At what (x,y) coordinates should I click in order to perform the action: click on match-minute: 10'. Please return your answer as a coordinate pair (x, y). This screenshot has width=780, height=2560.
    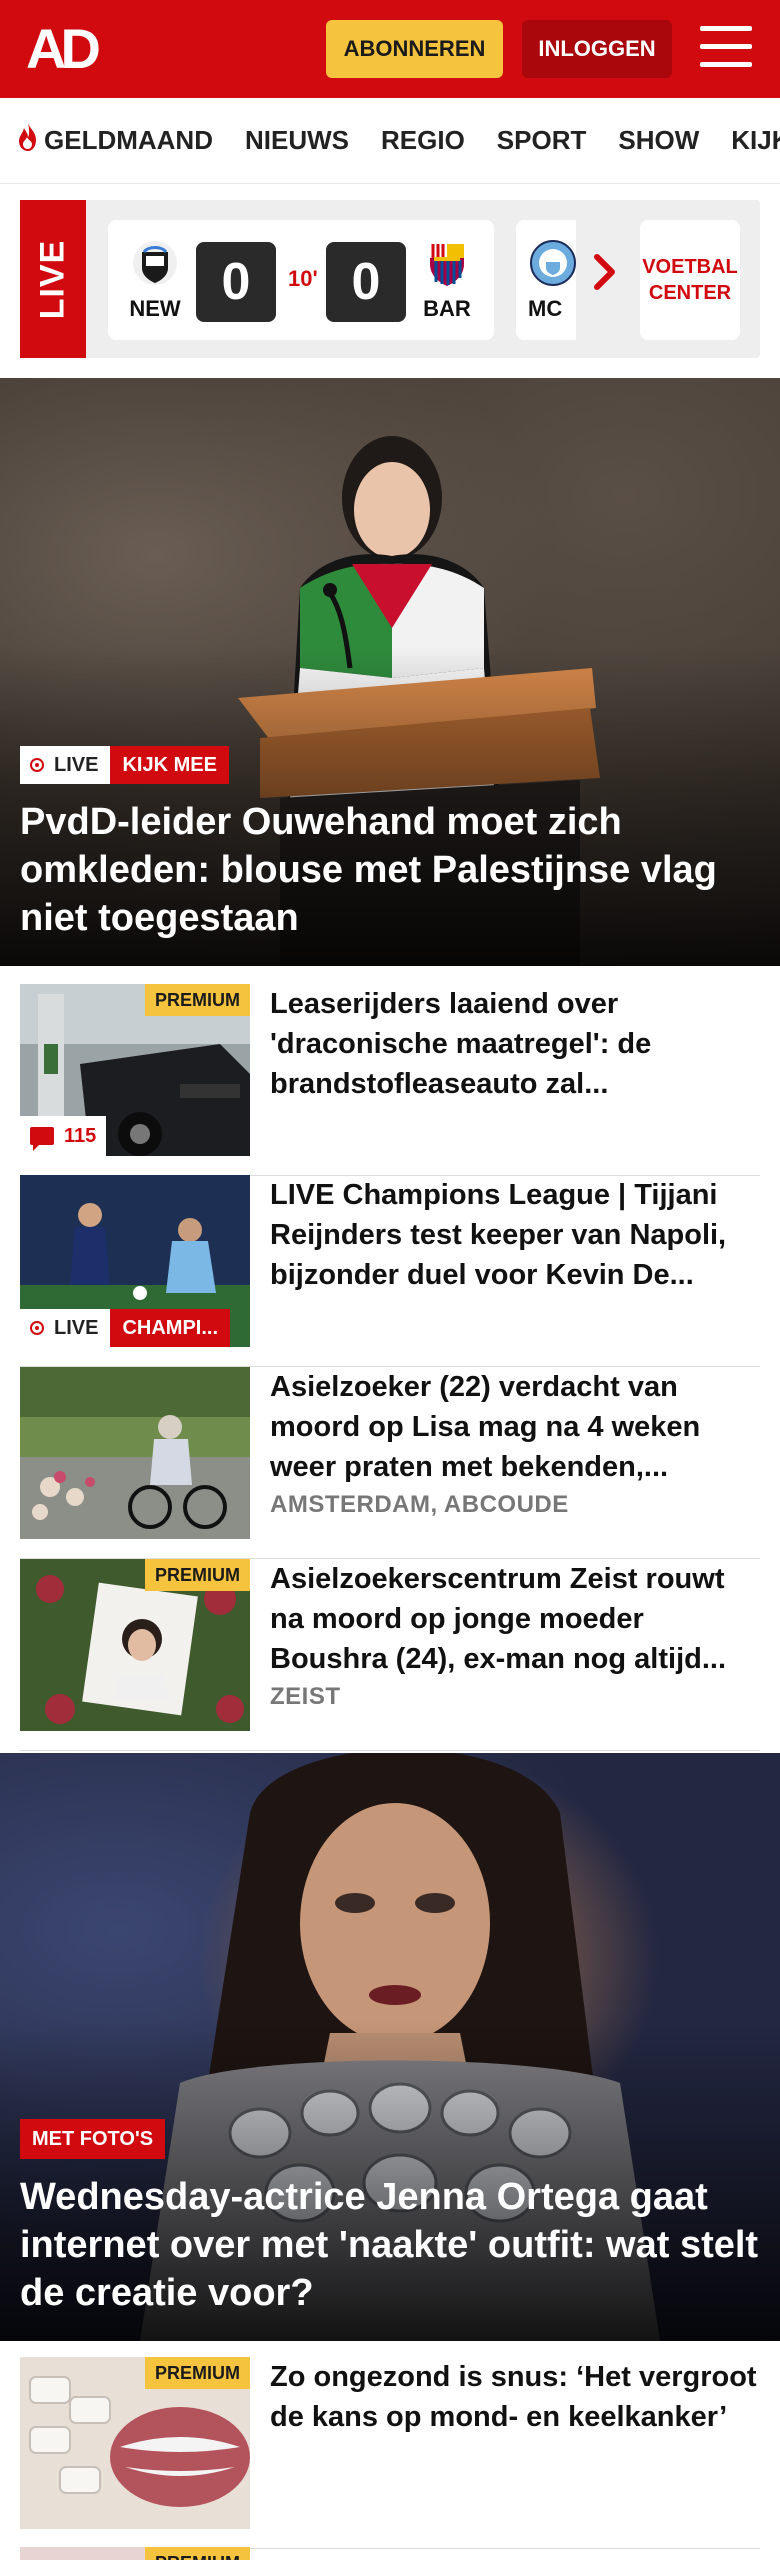
    Looking at the image, I should click on (303, 278).